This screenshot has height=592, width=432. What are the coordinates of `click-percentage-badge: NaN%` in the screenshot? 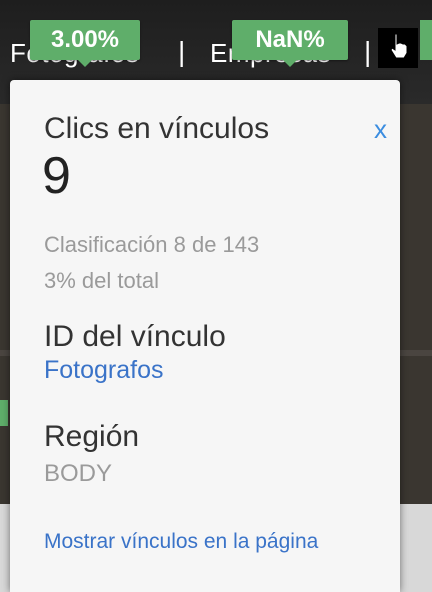 It's located at (290, 43).